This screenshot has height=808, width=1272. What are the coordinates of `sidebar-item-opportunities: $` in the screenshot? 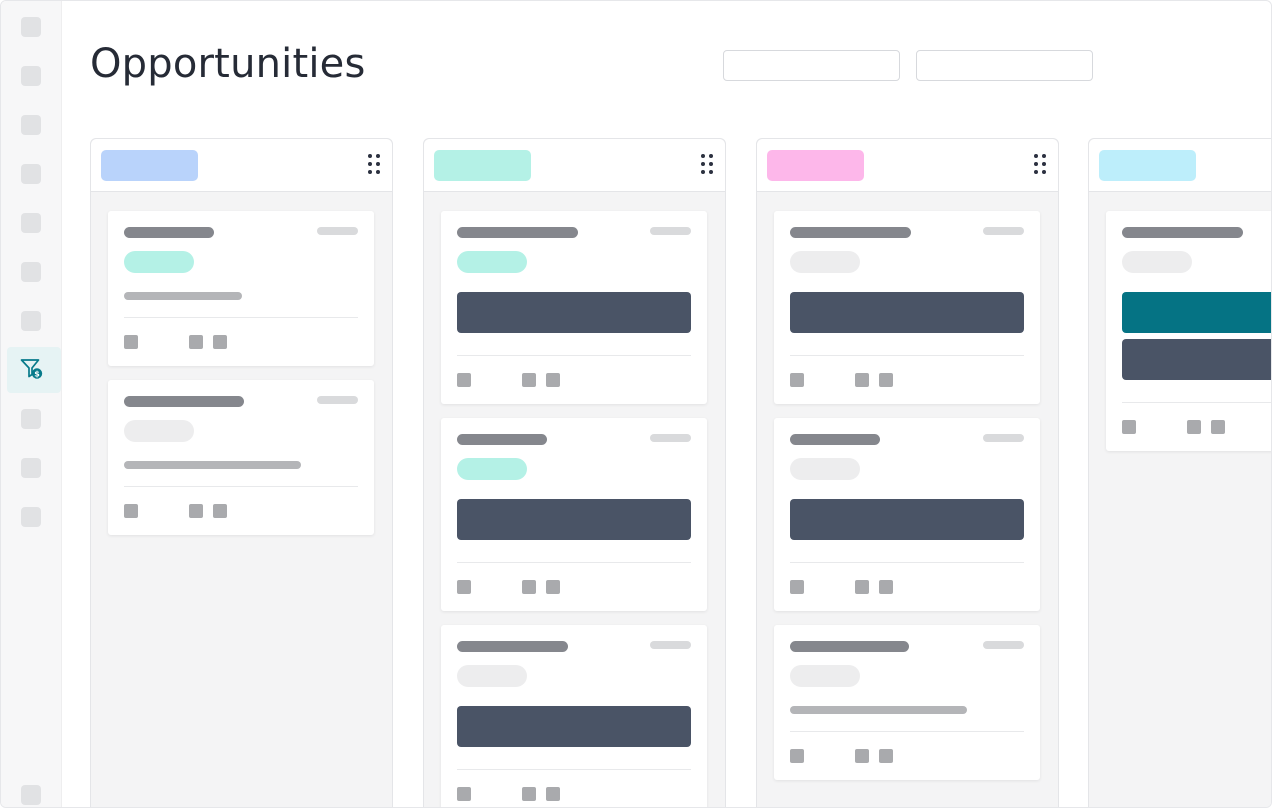 It's located at (34, 370).